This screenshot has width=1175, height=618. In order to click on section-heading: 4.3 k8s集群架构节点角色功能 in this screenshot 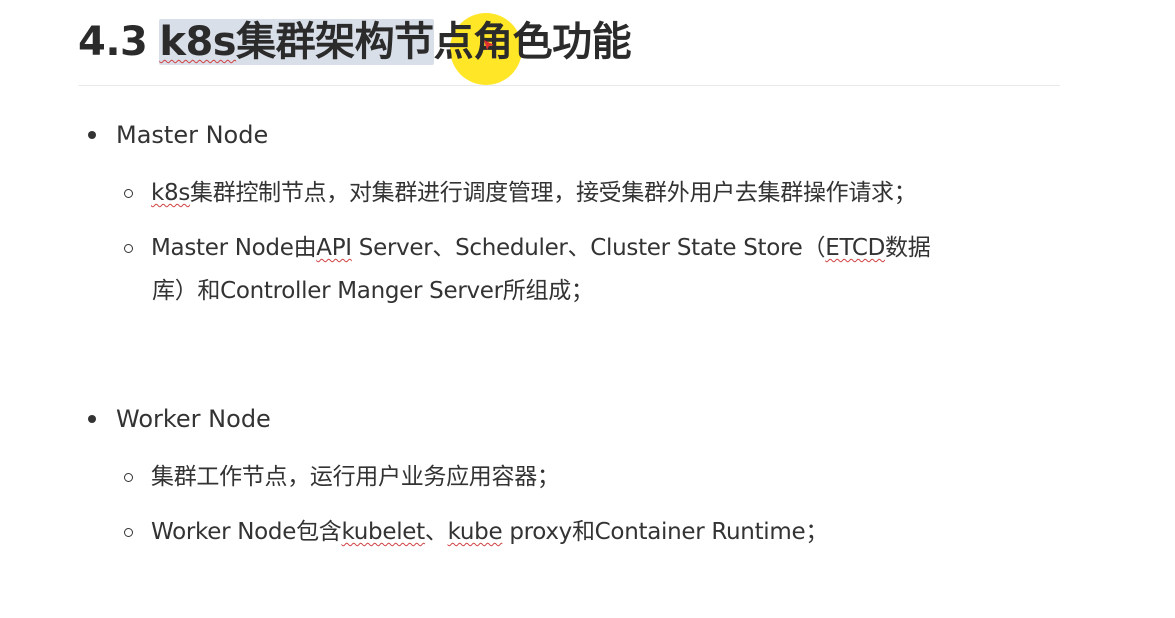, I will do `click(355, 42)`.